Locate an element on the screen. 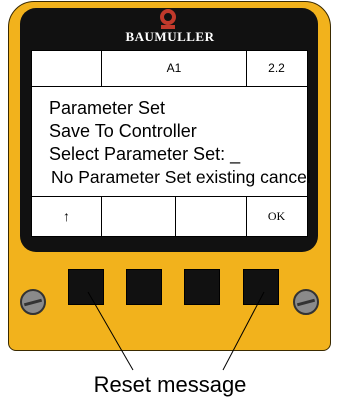 This screenshot has height=401, width=337. display-line-1: Parameter Set is located at coordinates (107, 108).